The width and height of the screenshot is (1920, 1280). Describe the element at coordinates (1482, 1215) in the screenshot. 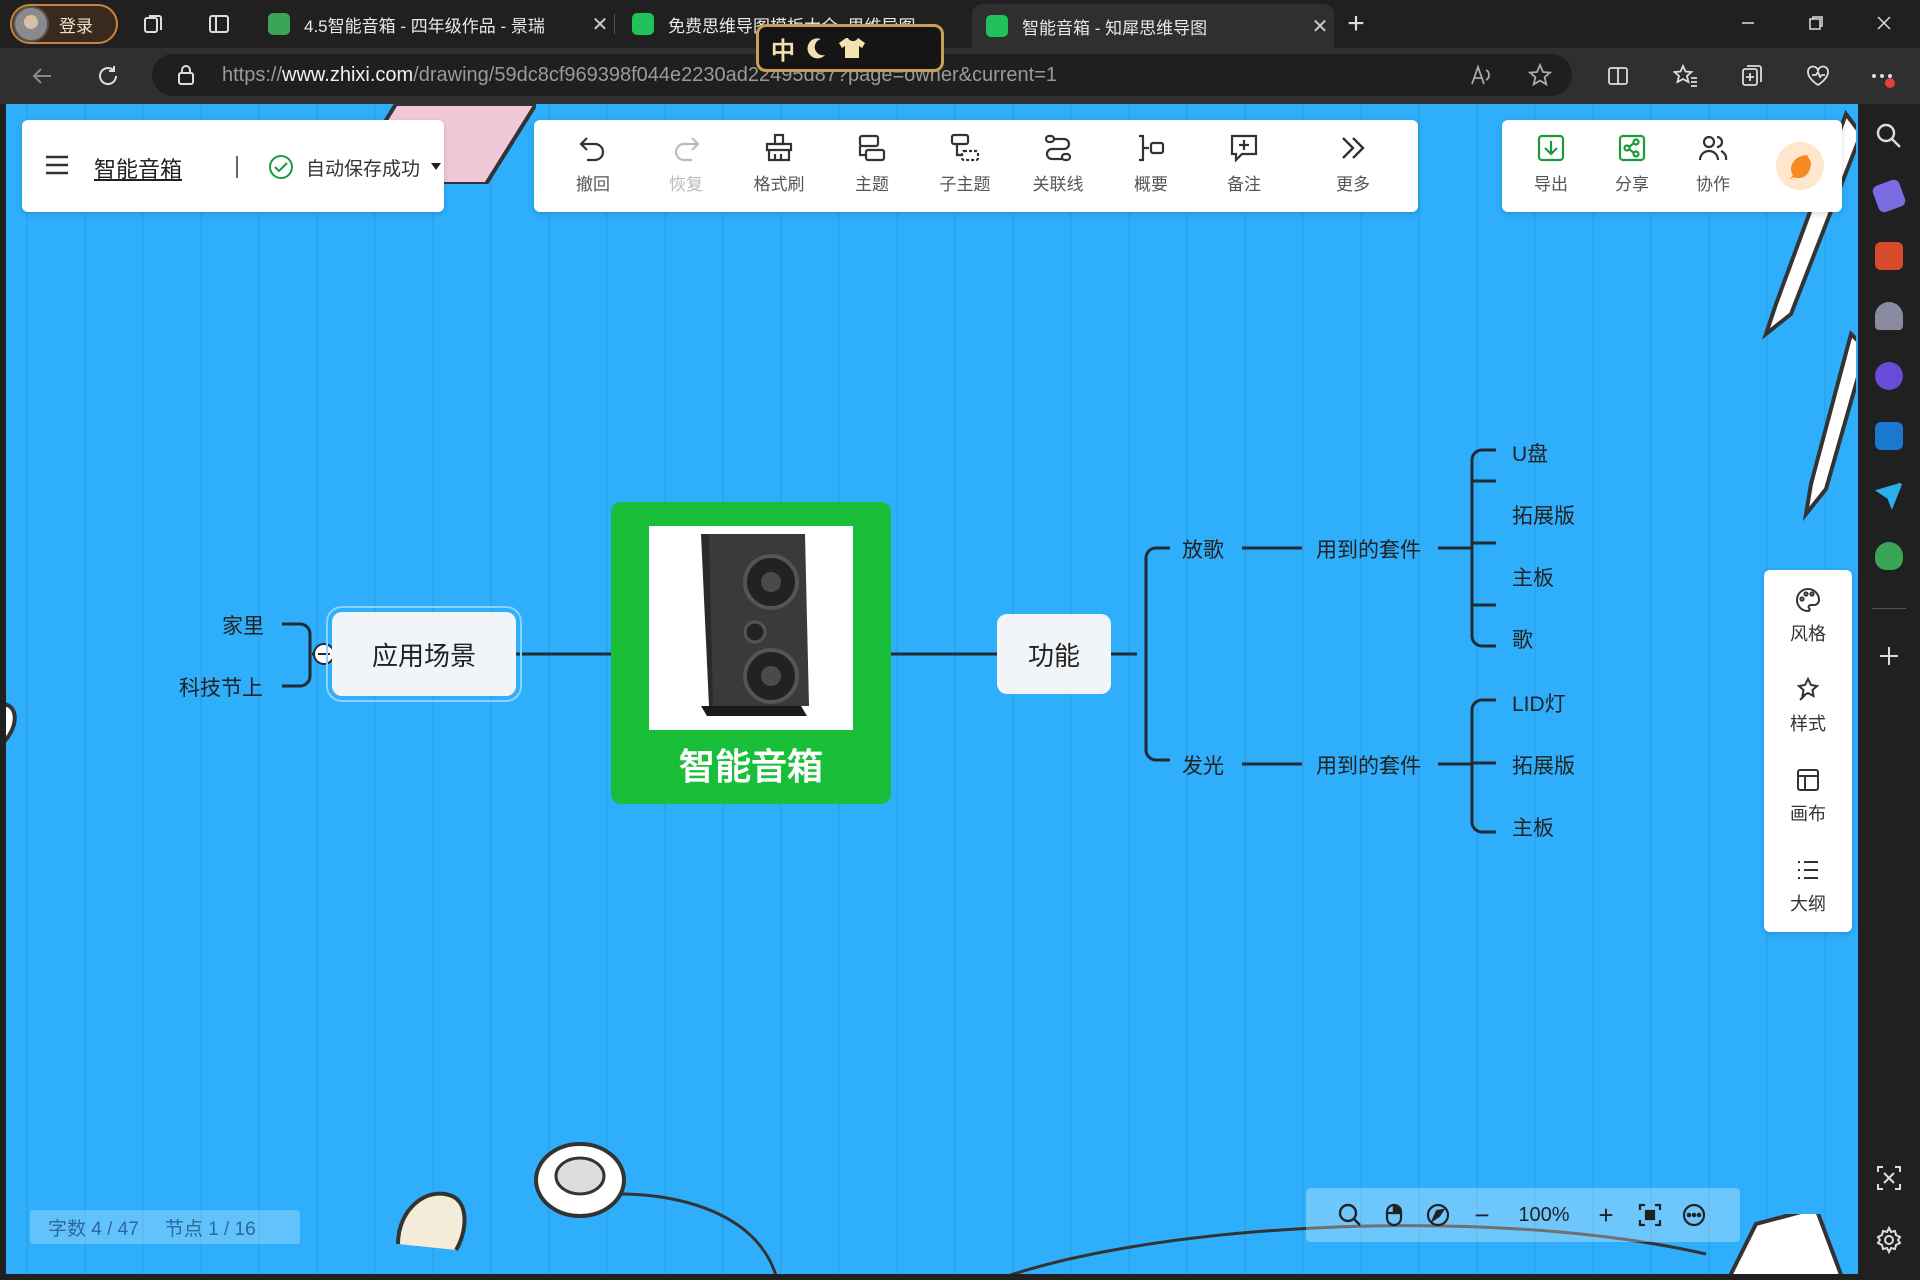

I see `zoom-out-button: −` at that location.